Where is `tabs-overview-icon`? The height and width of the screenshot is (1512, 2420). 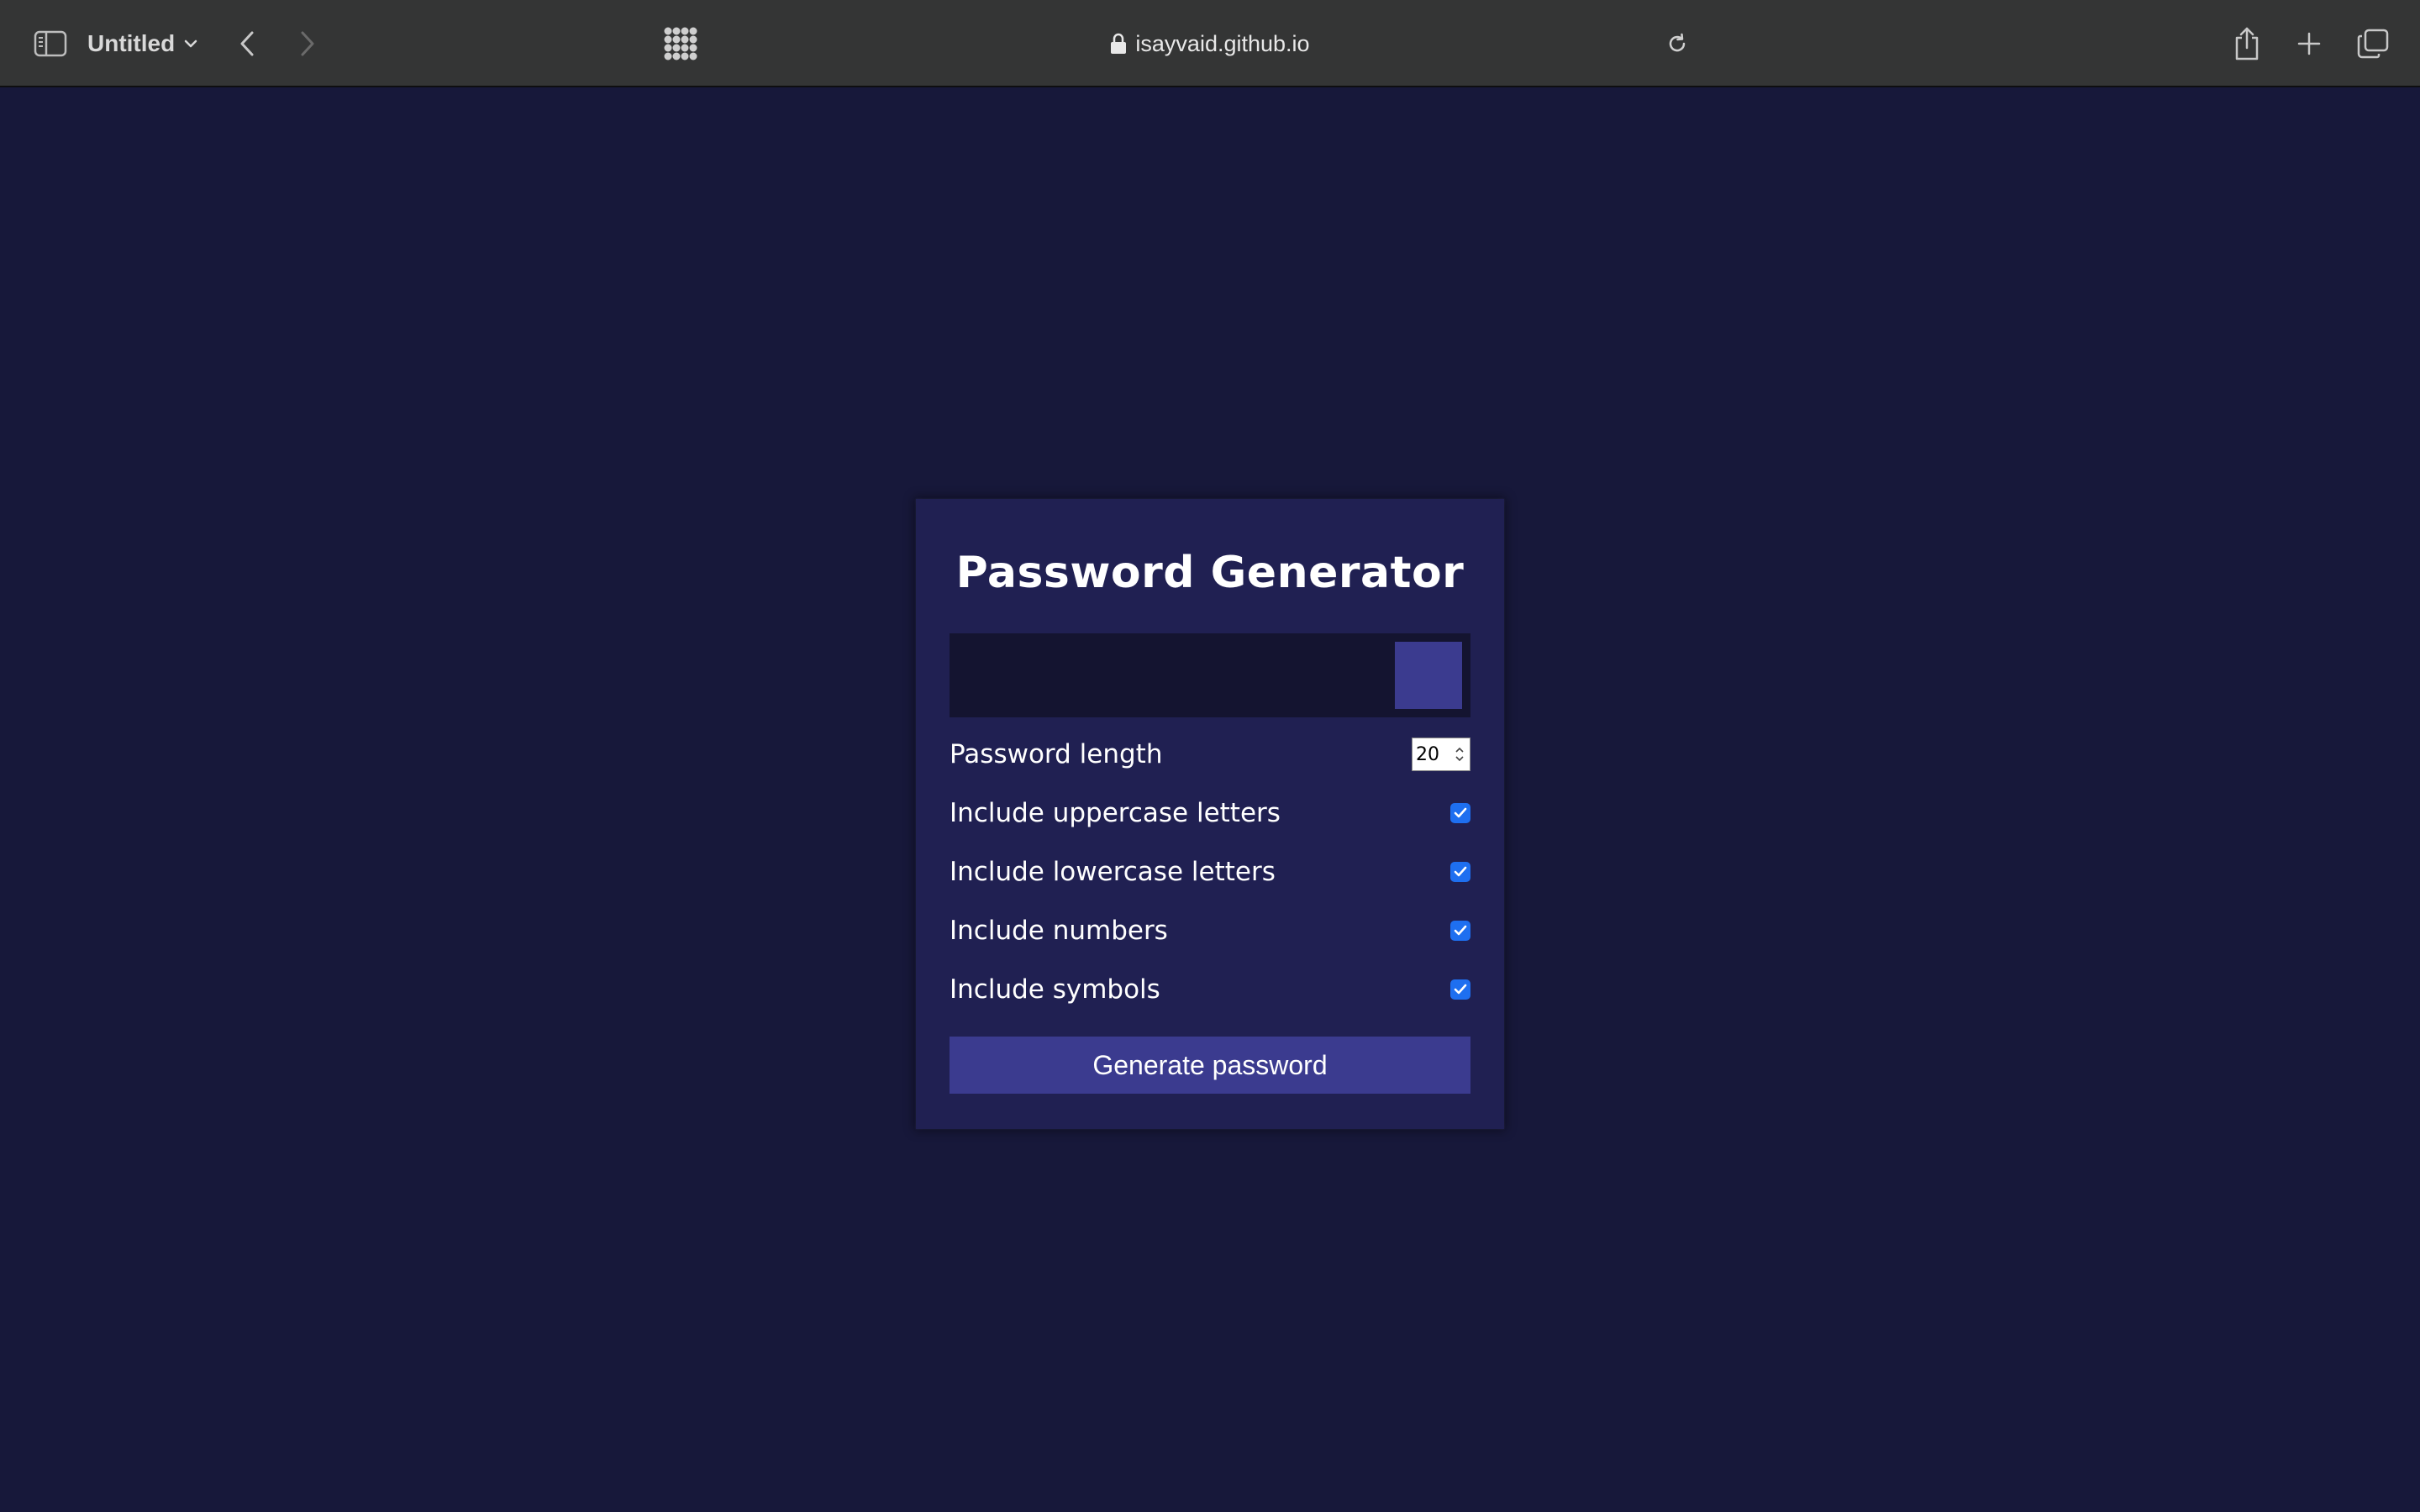 tabs-overview-icon is located at coordinates (2373, 43).